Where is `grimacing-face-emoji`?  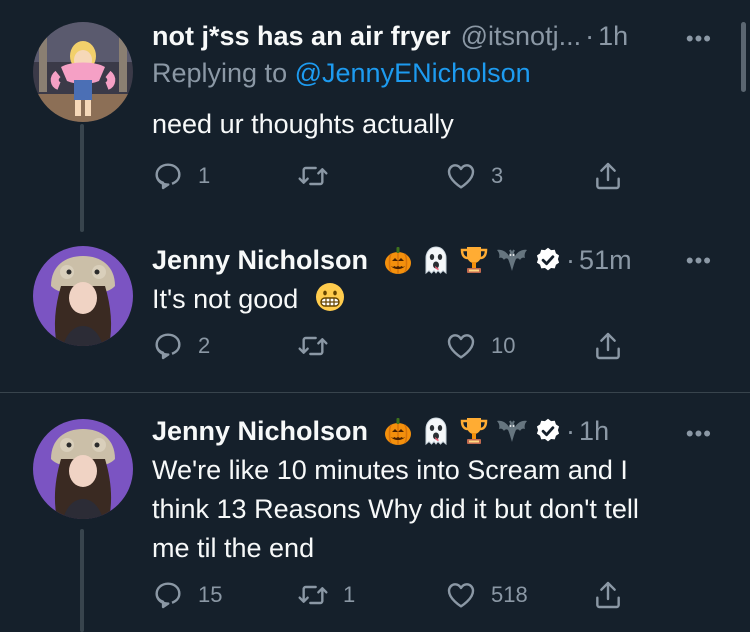
grimacing-face-emoji is located at coordinates (330, 297).